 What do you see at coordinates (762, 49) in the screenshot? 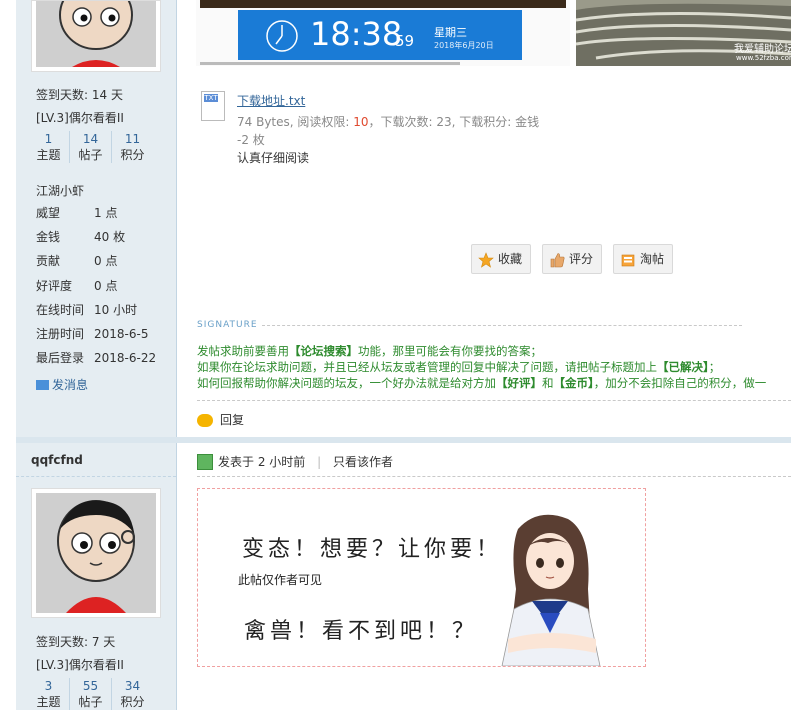
I see `banner-caption: 我爱辅助论坛` at bounding box center [762, 49].